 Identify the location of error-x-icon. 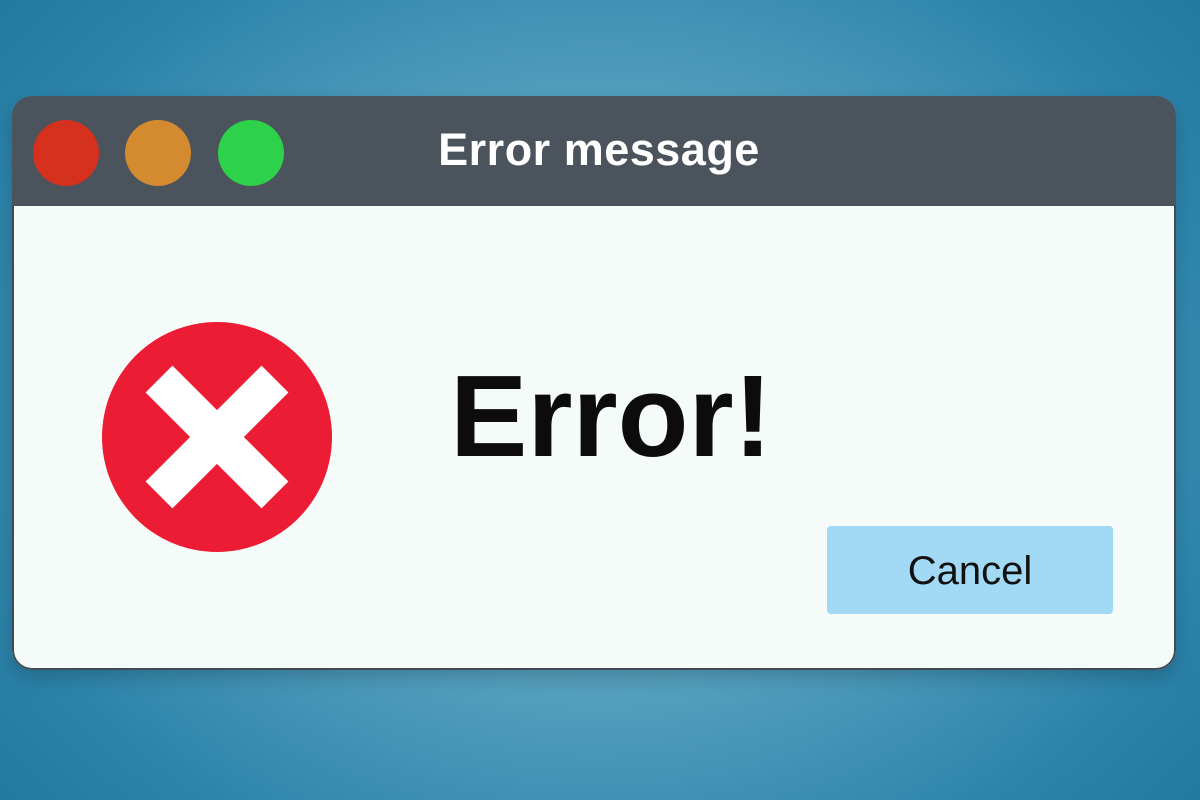
(217, 437).